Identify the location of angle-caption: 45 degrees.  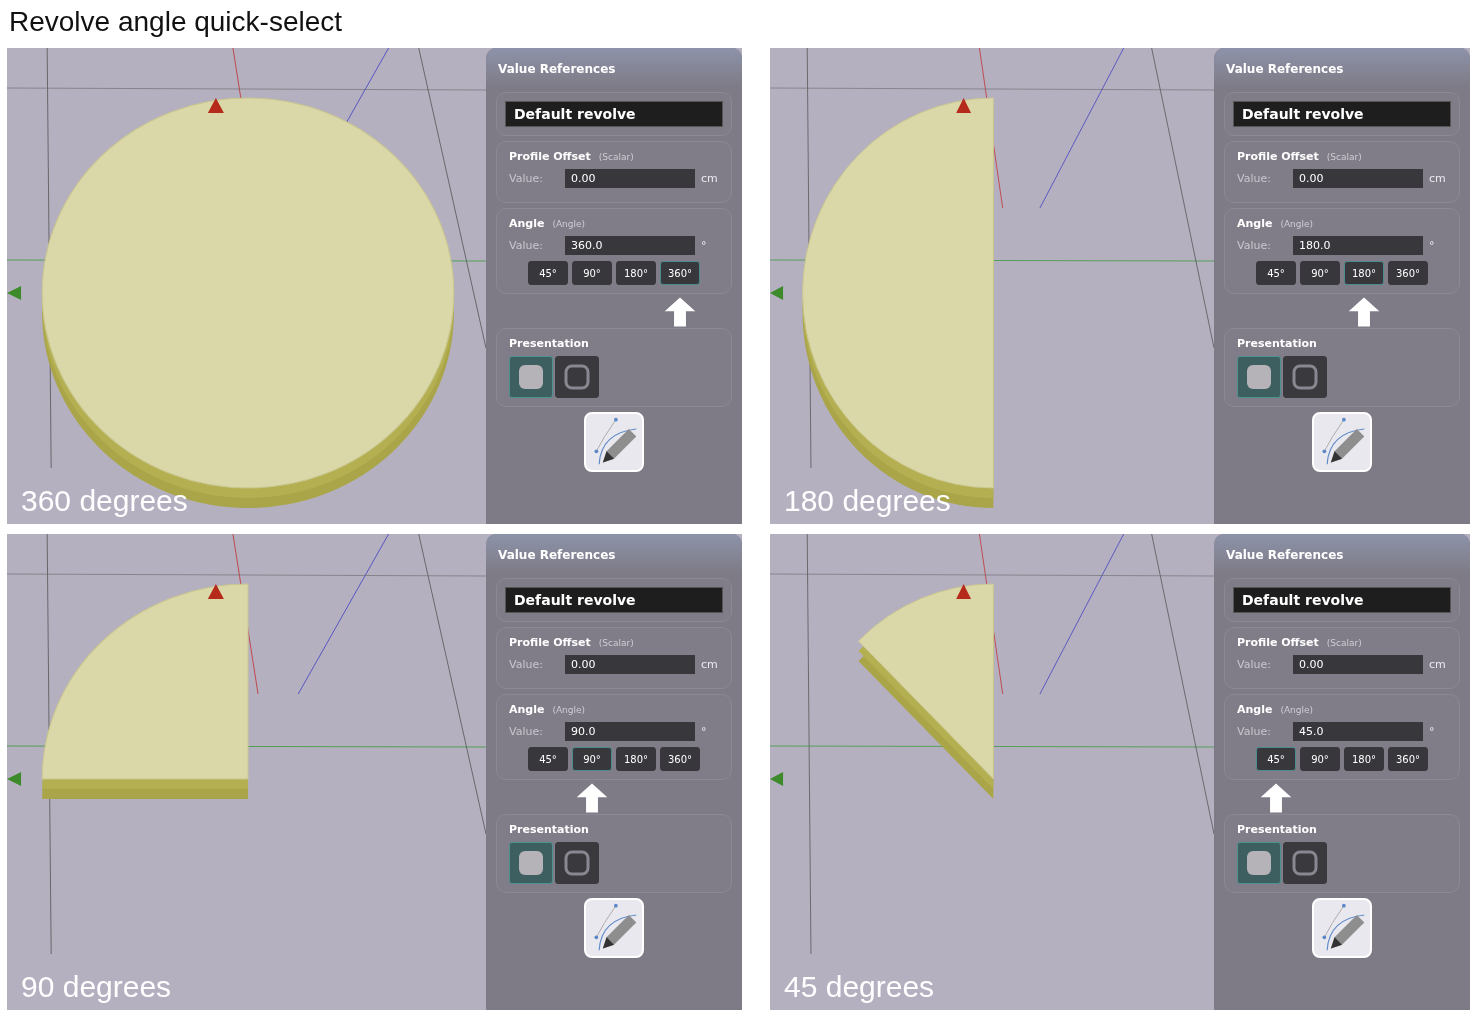
(859, 987).